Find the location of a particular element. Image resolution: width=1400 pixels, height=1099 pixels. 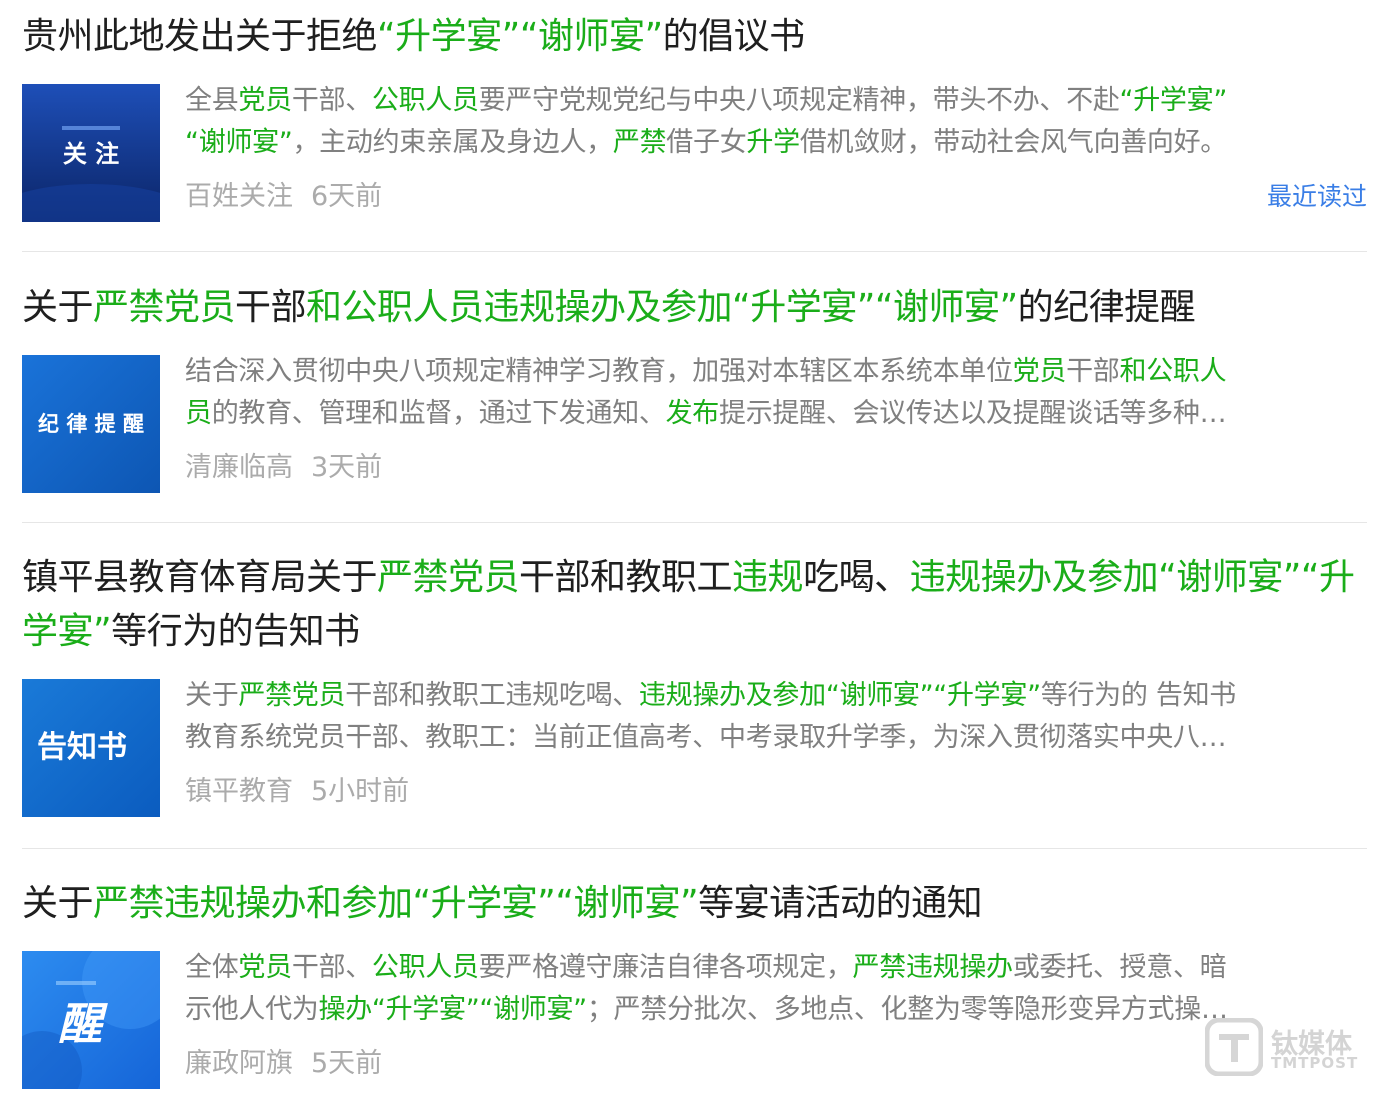

text-segment: 镇平县教育体育局关于 is located at coordinates (200, 577).